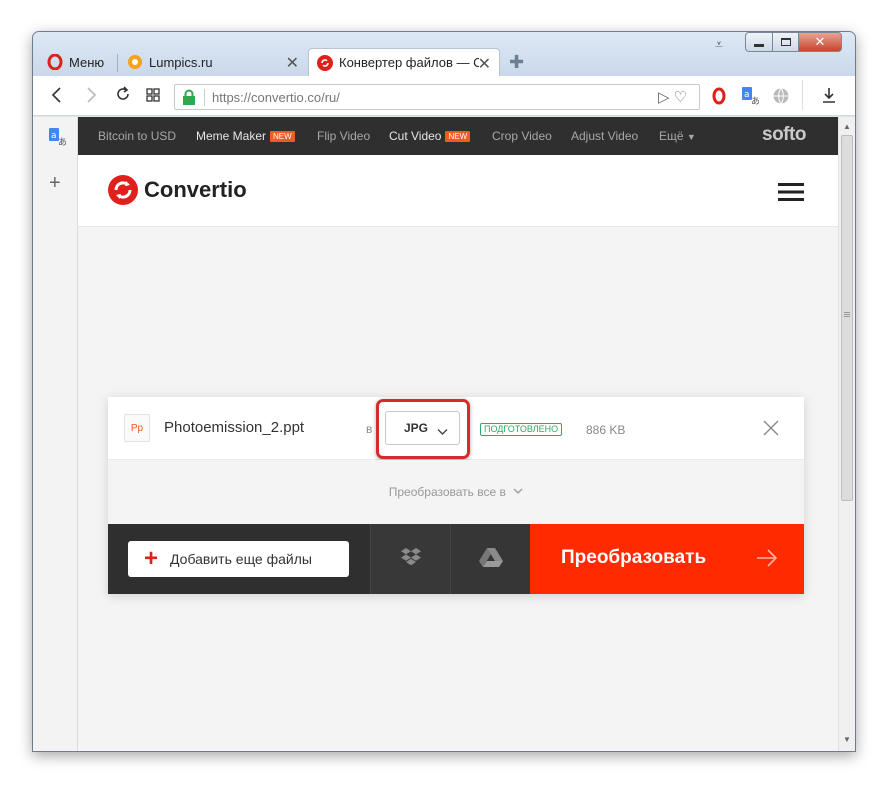 The width and height of the screenshot is (888, 785). What do you see at coordinates (231, 136) in the screenshot?
I see `nav-label: Meme Maker` at bounding box center [231, 136].